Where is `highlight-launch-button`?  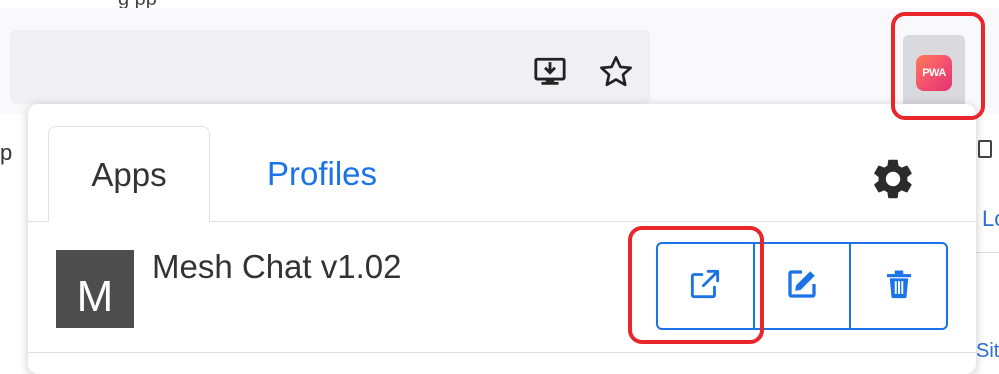 highlight-launch-button is located at coordinates (696, 285).